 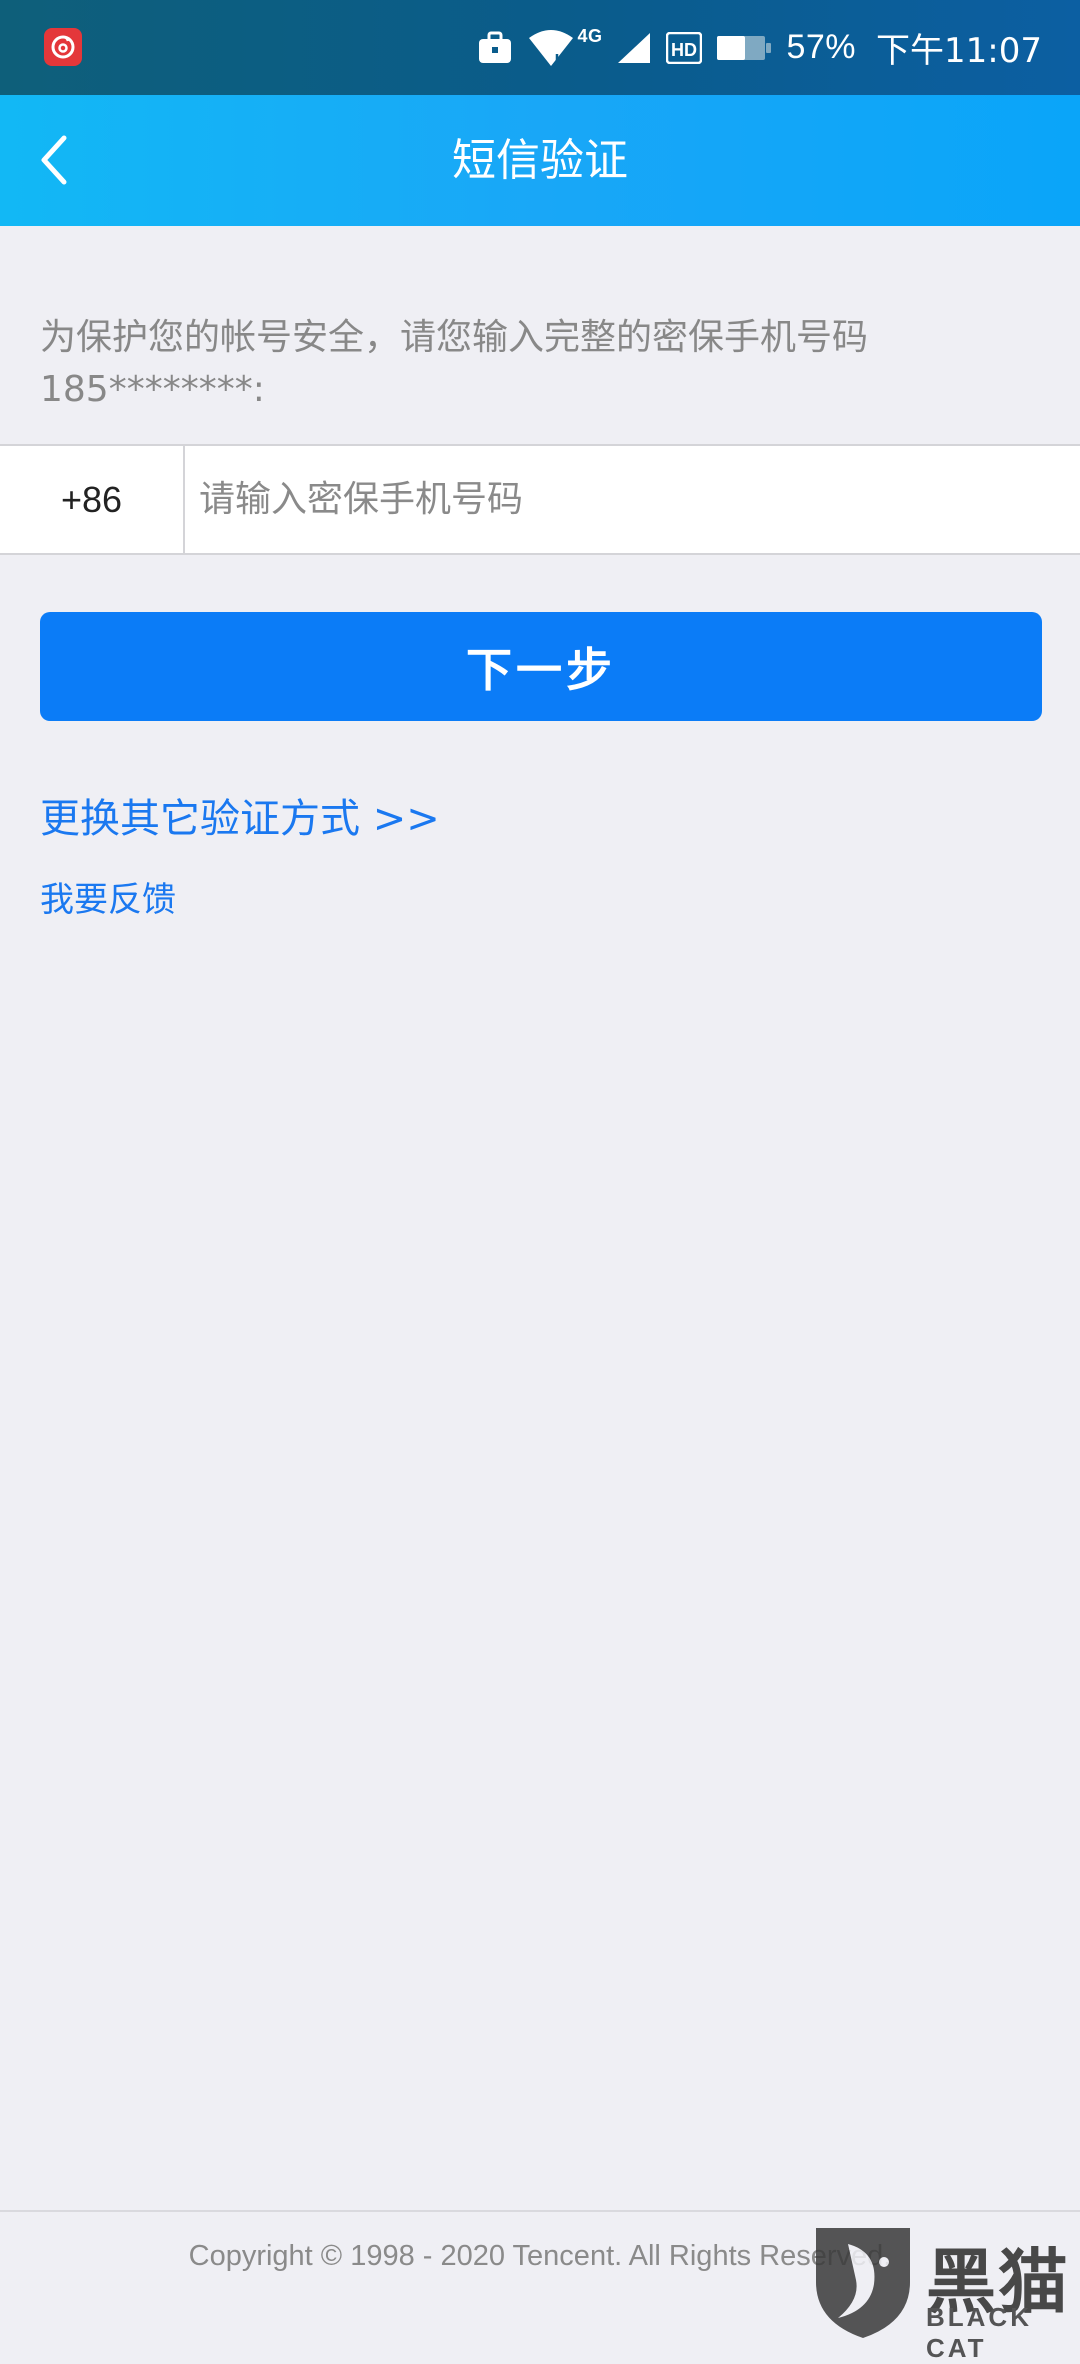 I want to click on phone-input-row: +86, so click(x=540, y=499).